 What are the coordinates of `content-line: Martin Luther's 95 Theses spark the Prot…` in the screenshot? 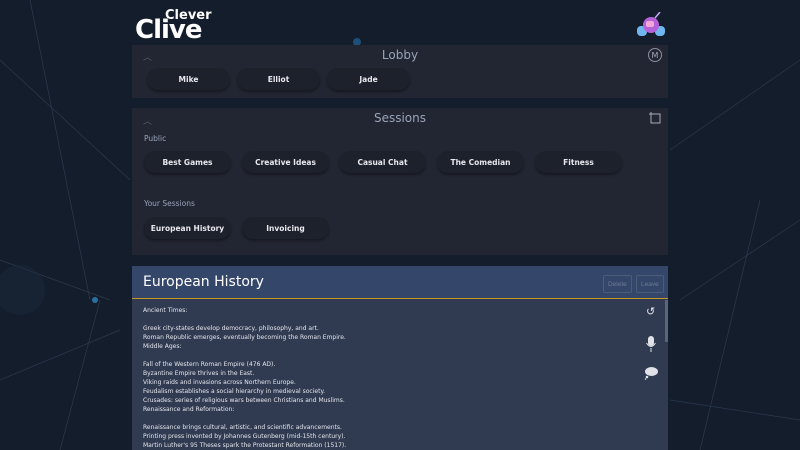 It's located at (245, 445).